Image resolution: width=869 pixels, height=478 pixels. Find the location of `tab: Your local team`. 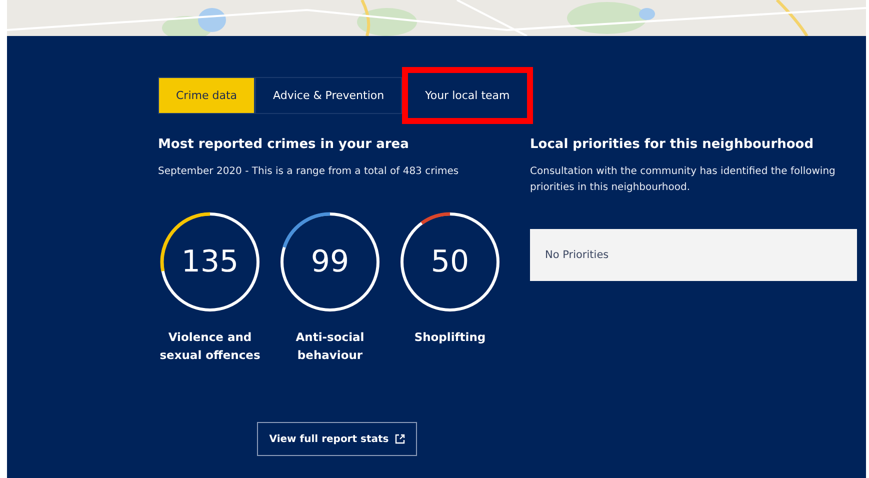

tab: Your local team is located at coordinates (467, 95).